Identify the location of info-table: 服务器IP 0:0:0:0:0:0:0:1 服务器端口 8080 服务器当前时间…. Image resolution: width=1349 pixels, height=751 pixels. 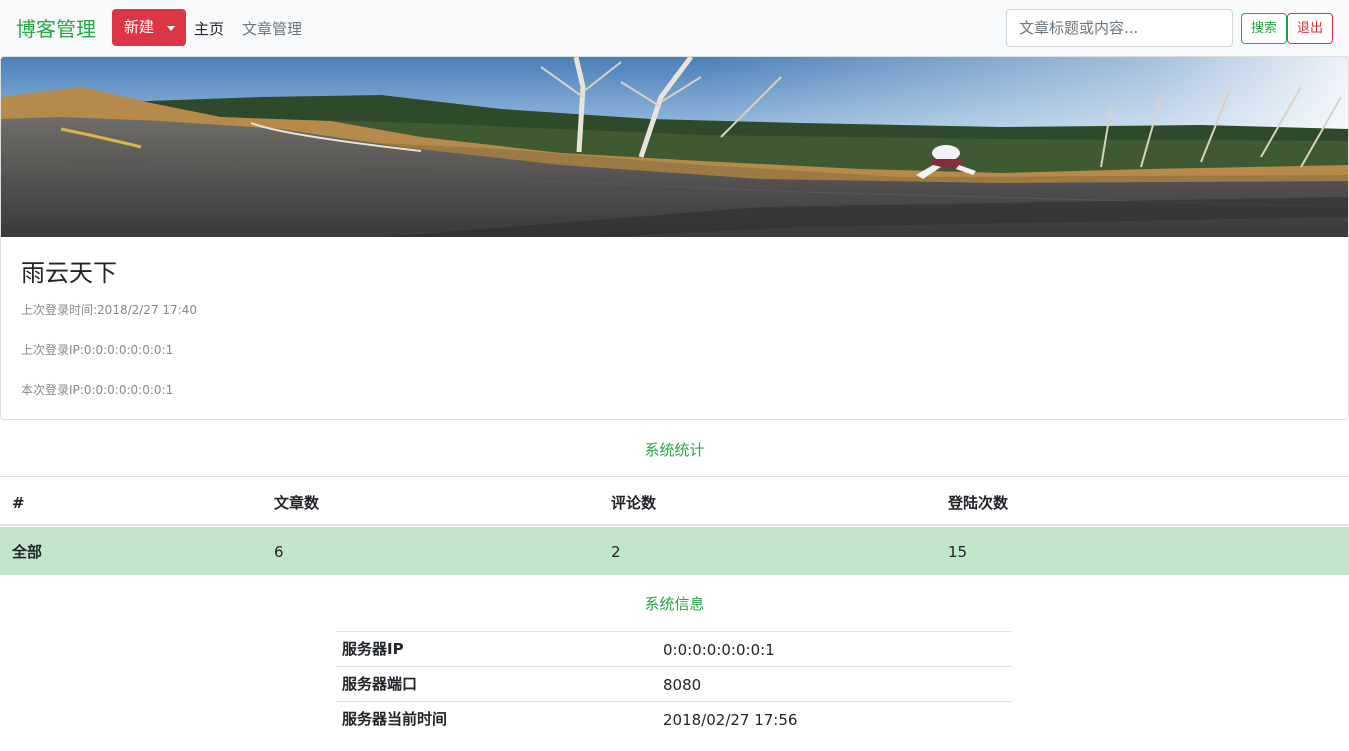
(674, 683).